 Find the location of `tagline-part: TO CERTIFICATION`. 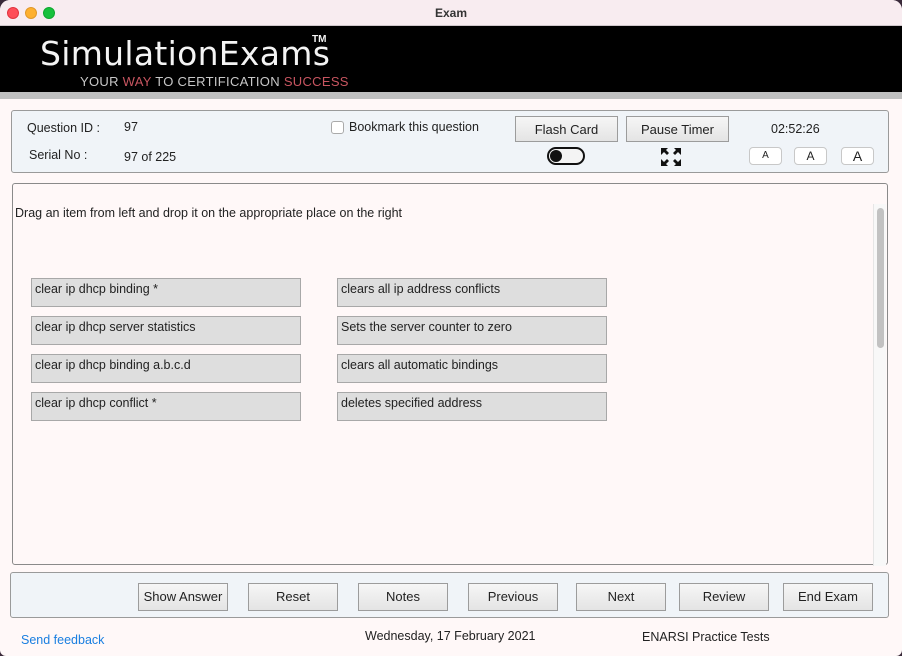

tagline-part: TO CERTIFICATION is located at coordinates (217, 81).